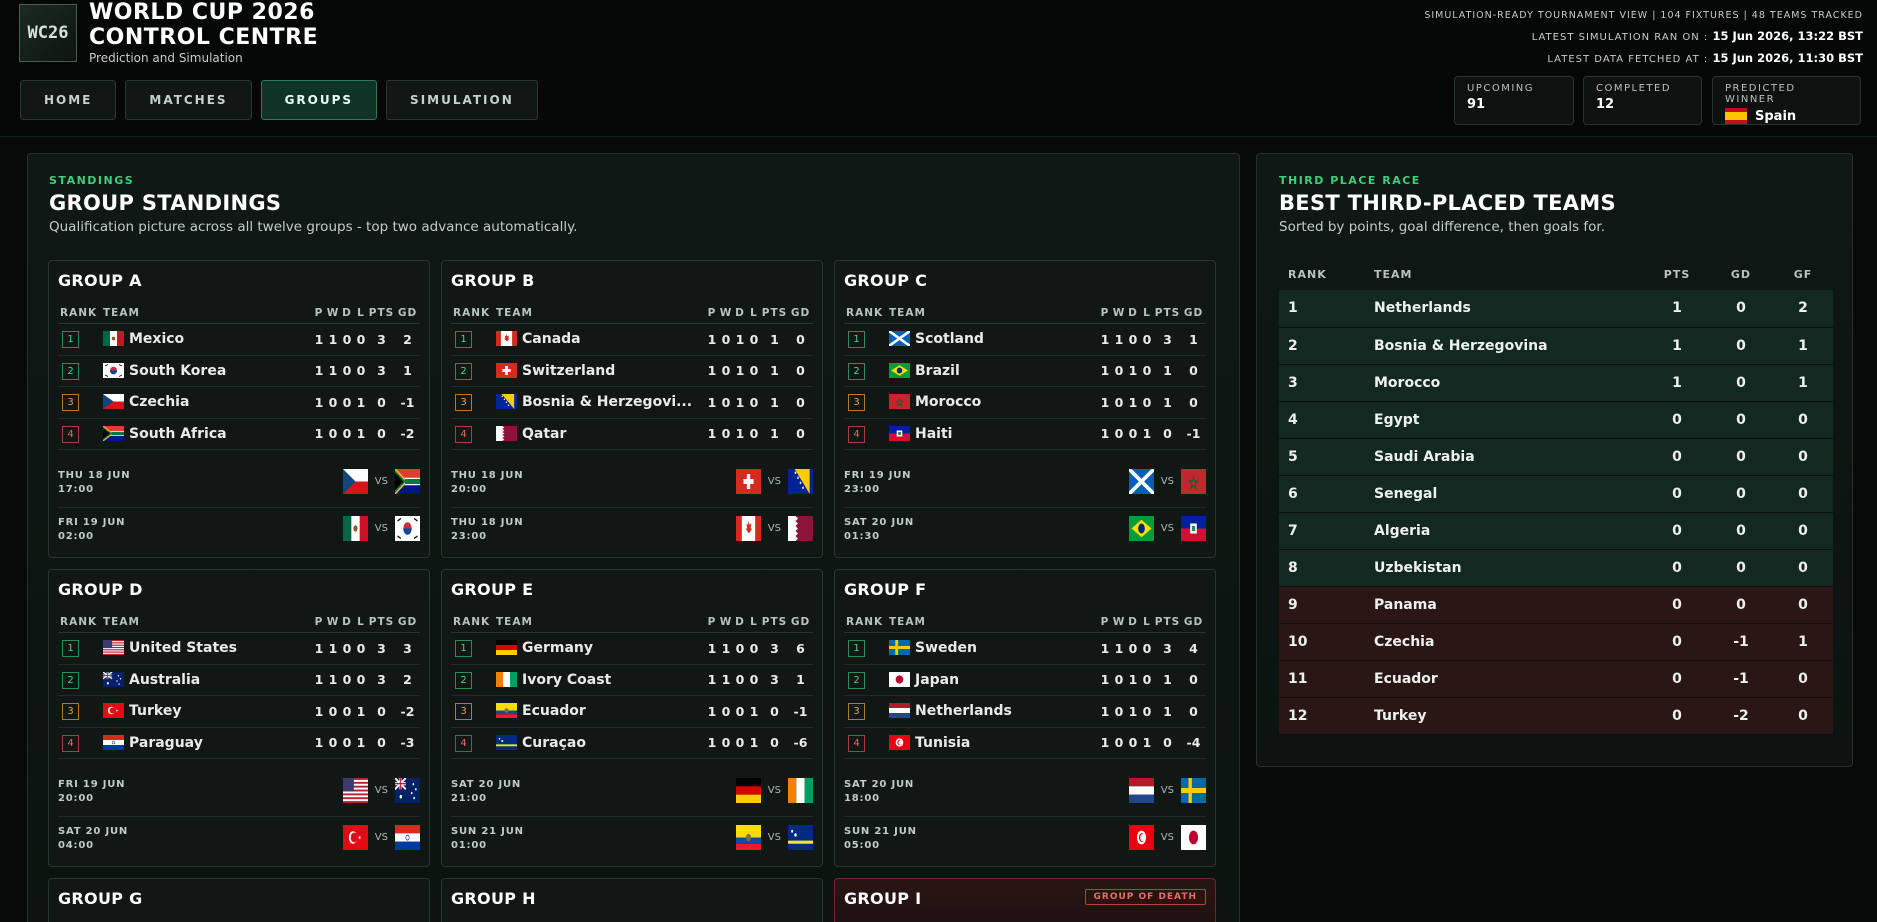 This screenshot has width=1877, height=922. What do you see at coordinates (239, 529) in the screenshot?
I see `fixture-row: FRI 19 JUN 02:00 VS` at bounding box center [239, 529].